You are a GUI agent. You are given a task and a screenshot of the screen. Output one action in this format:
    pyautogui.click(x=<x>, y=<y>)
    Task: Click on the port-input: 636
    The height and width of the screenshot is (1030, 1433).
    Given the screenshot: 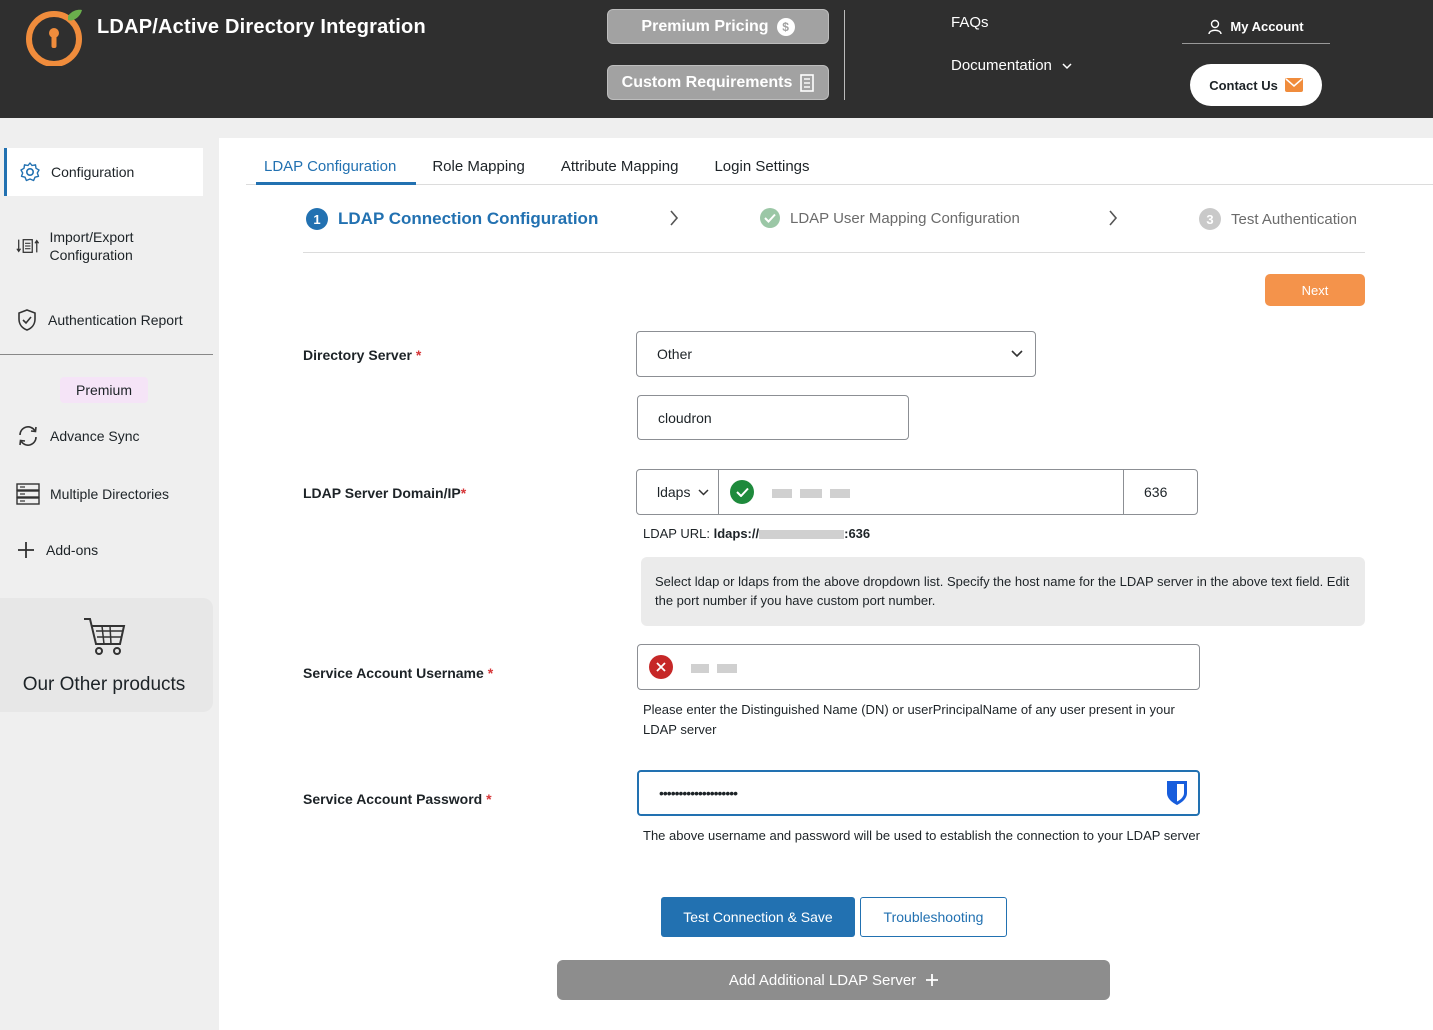 What is the action you would take?
    pyautogui.click(x=1160, y=492)
    